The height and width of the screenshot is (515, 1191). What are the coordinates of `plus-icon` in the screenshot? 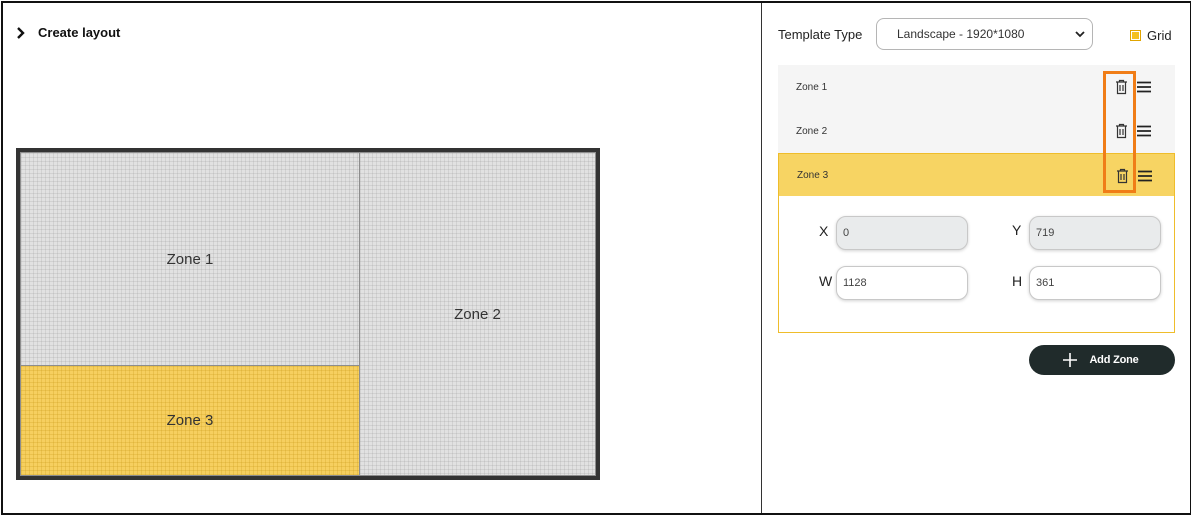 It's located at (1070, 360).